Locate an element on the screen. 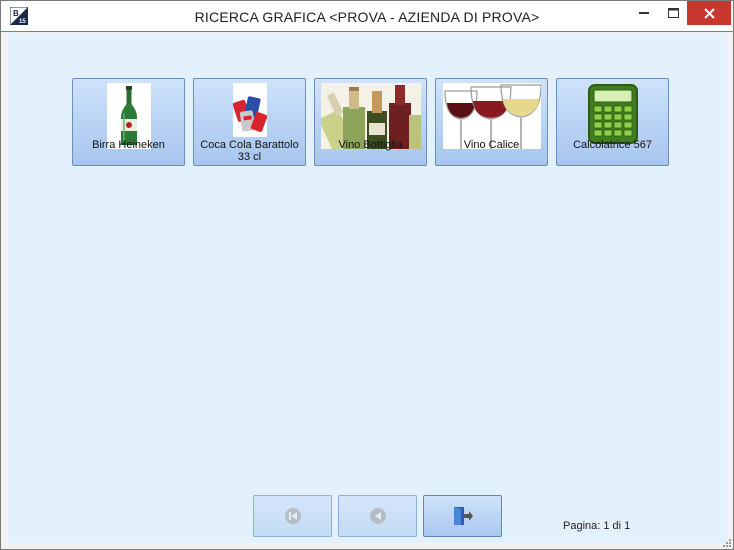 The width and height of the screenshot is (734, 550). first-page-button is located at coordinates (292, 516).